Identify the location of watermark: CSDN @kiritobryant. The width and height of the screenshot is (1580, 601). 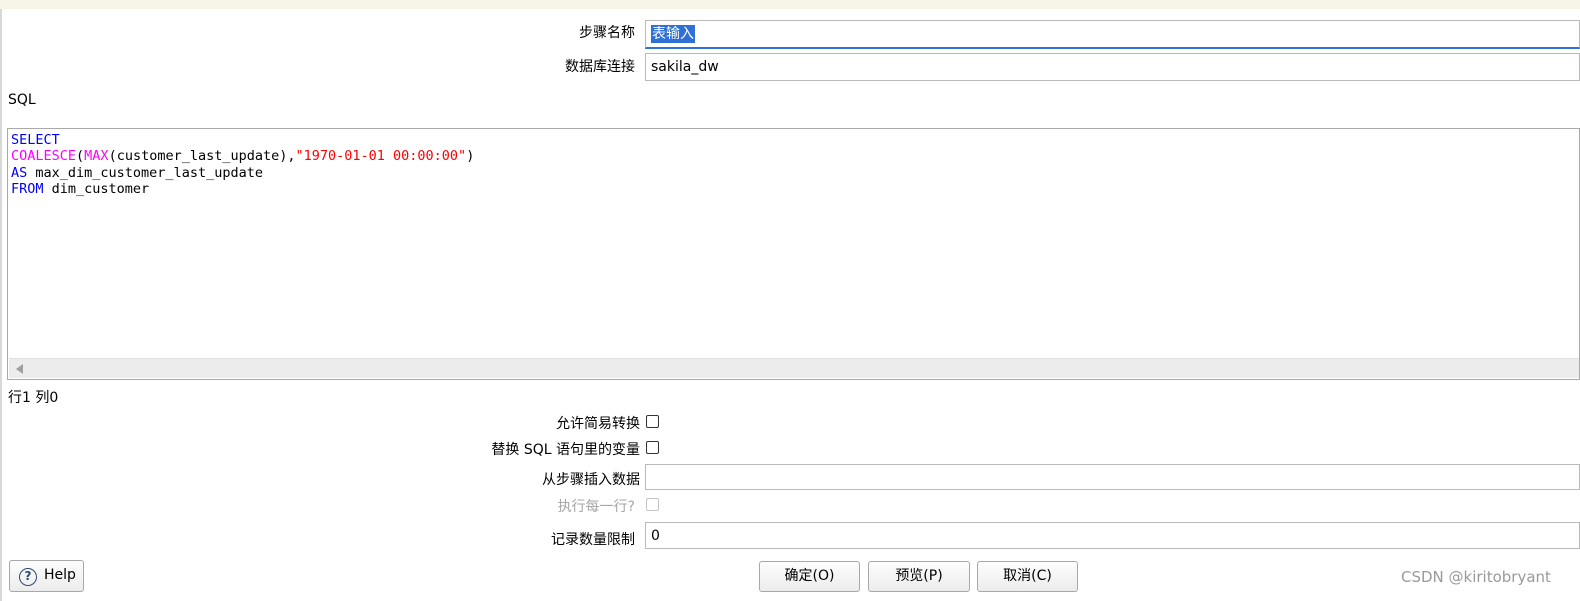
(1476, 577).